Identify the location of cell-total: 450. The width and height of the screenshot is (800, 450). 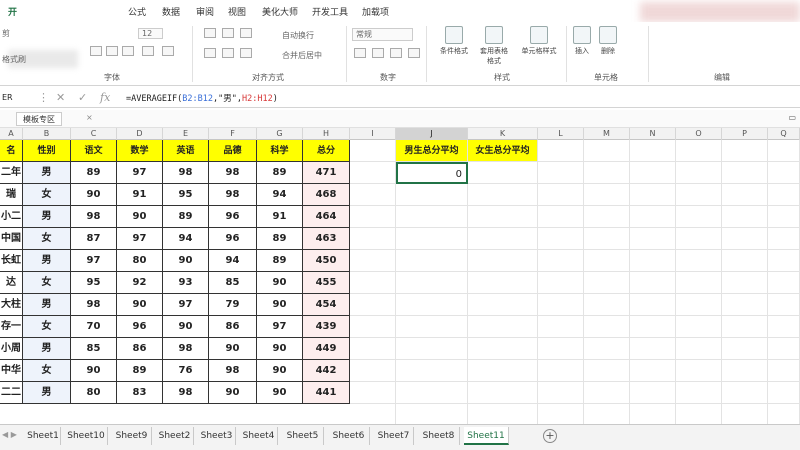
(326, 261).